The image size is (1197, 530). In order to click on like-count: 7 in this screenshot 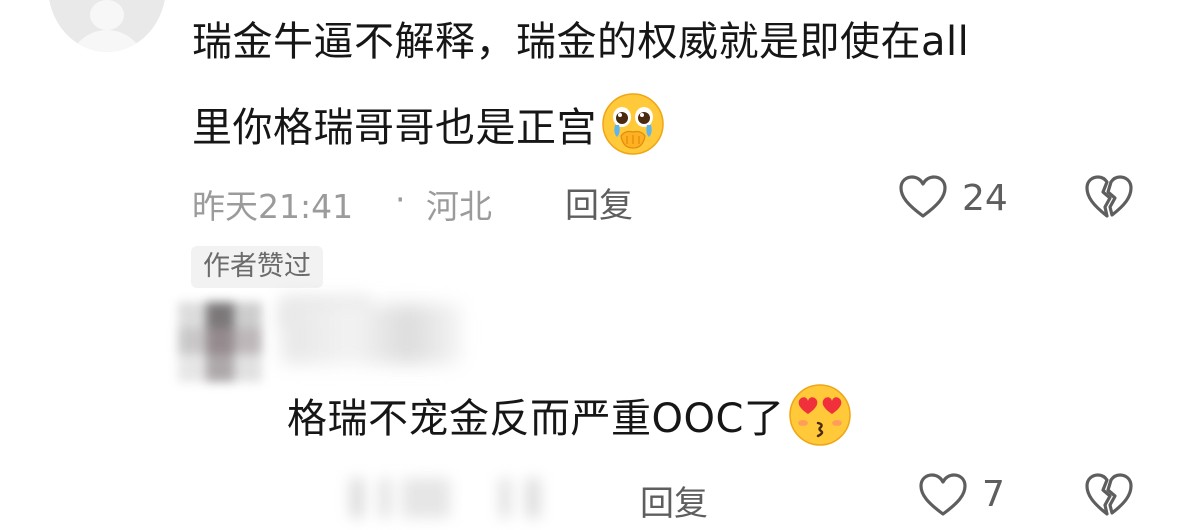, I will do `click(993, 494)`.